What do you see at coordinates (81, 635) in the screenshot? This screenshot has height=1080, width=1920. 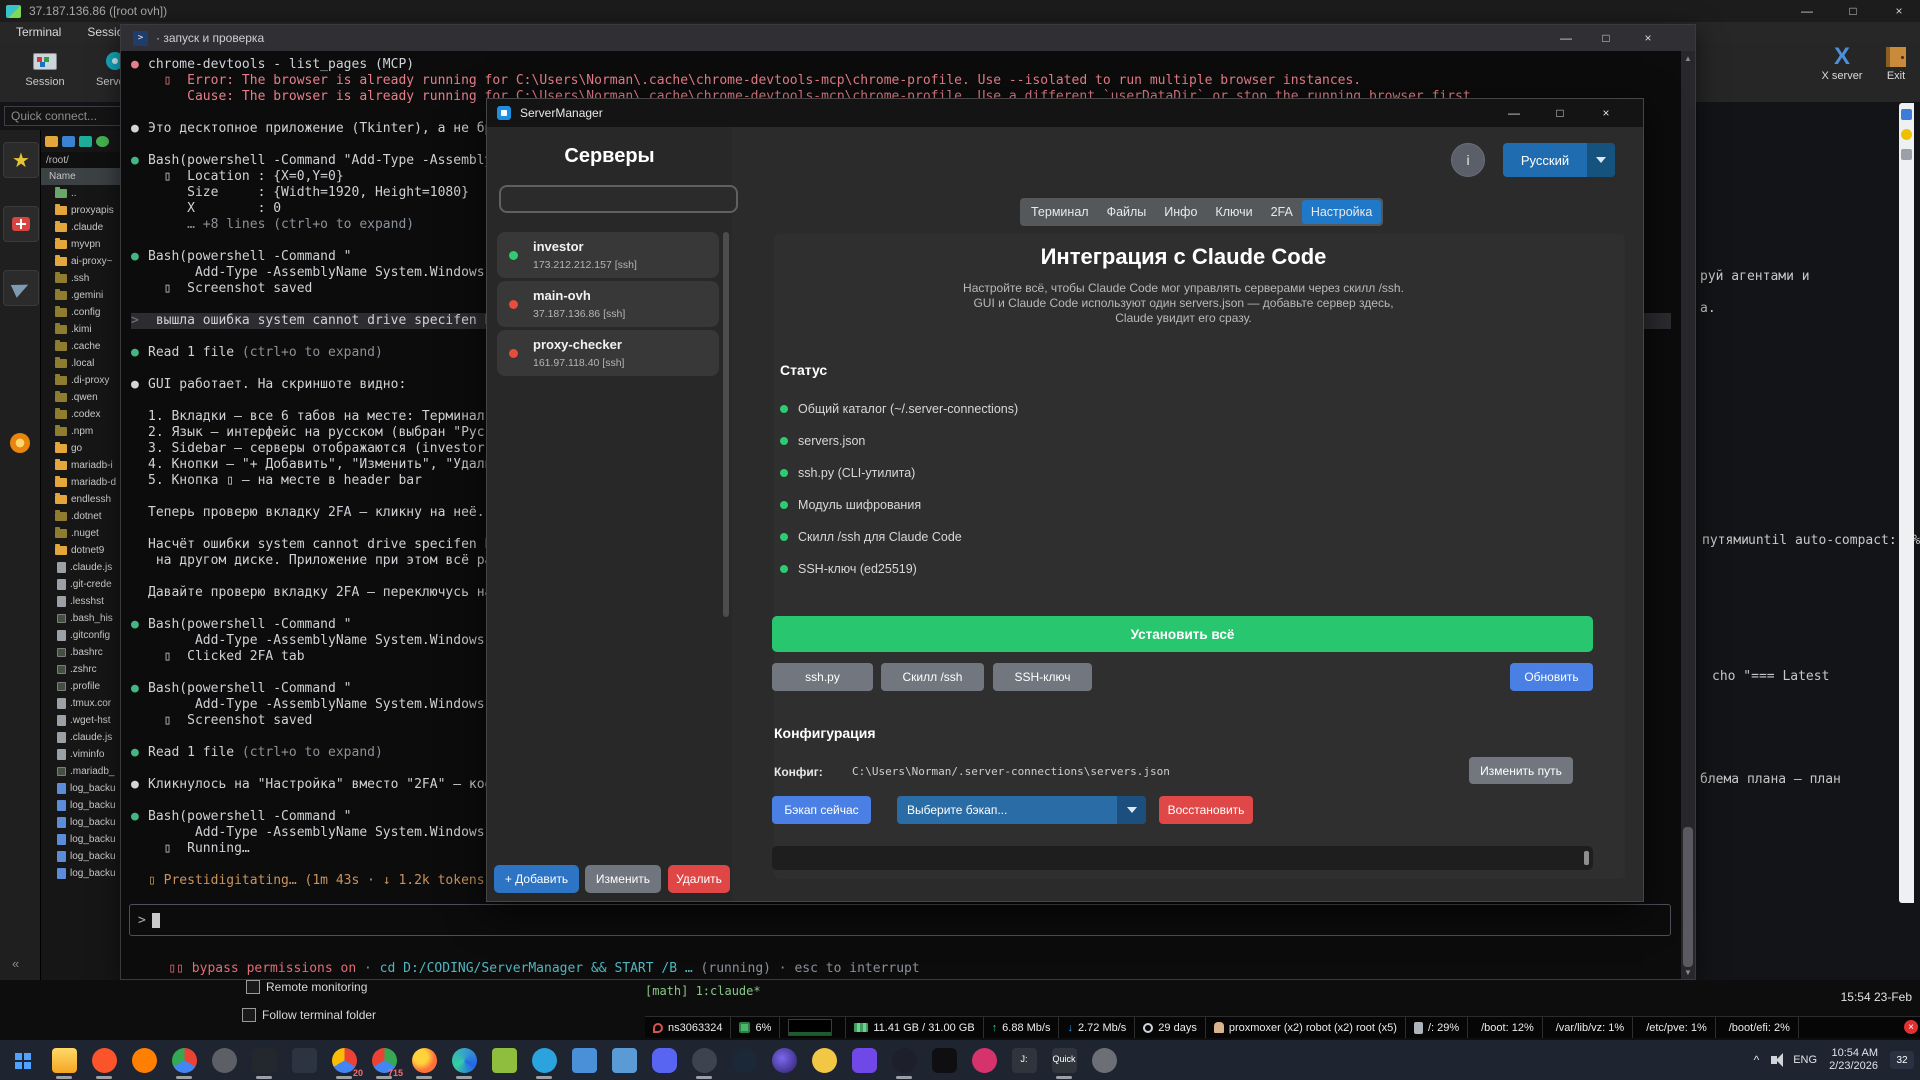 I see `file-row: .gitconfig` at bounding box center [81, 635].